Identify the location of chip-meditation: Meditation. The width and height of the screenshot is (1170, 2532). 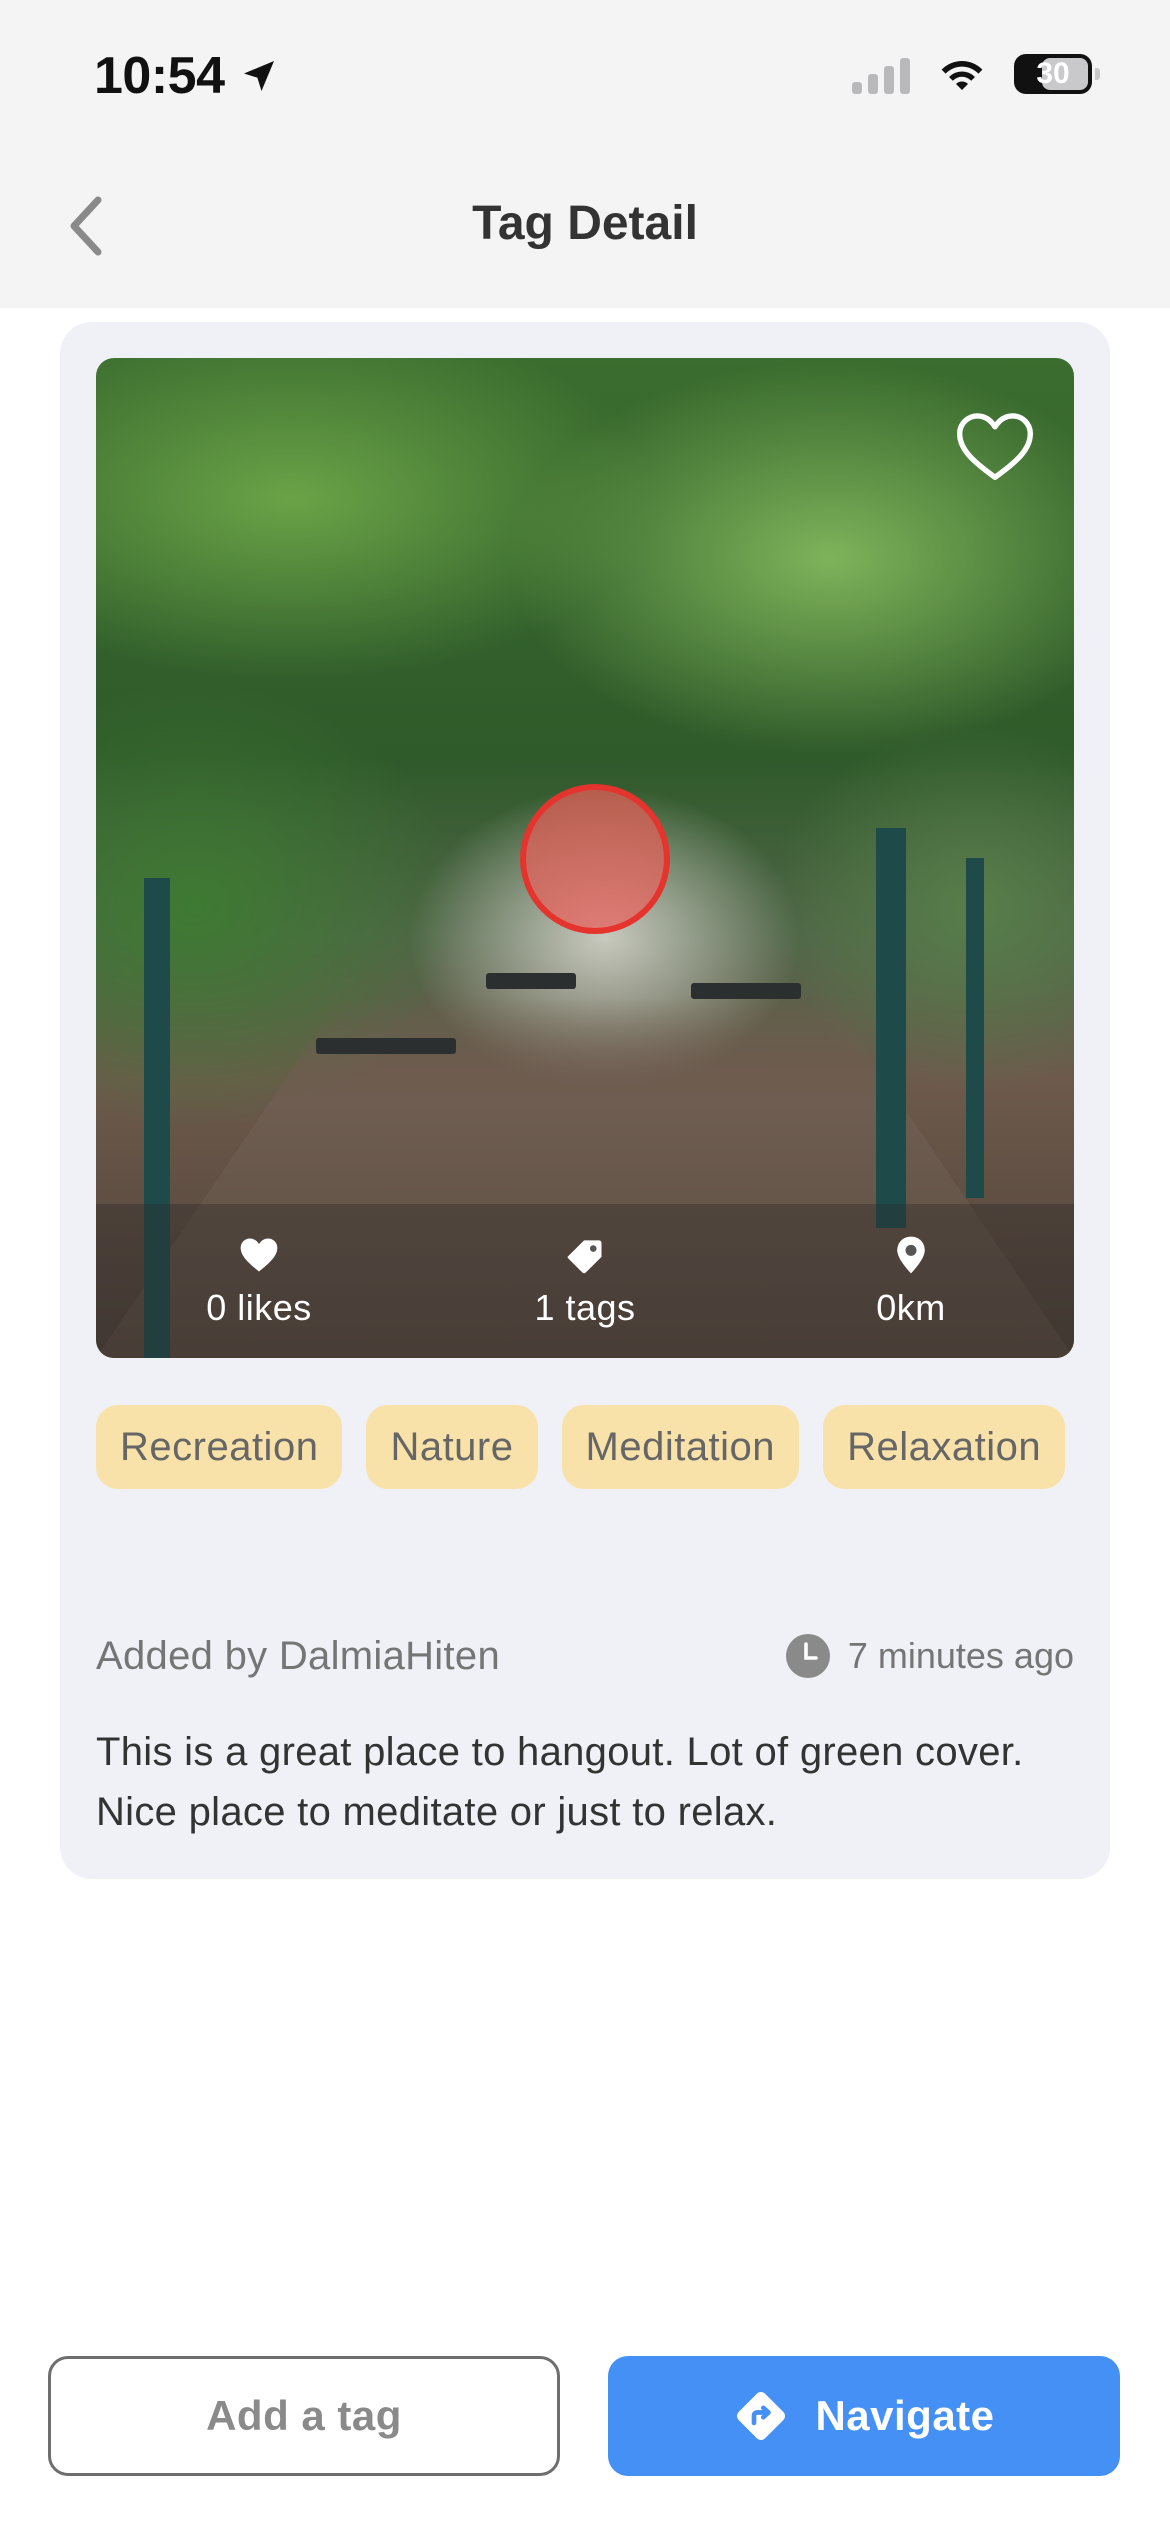
(680, 1447).